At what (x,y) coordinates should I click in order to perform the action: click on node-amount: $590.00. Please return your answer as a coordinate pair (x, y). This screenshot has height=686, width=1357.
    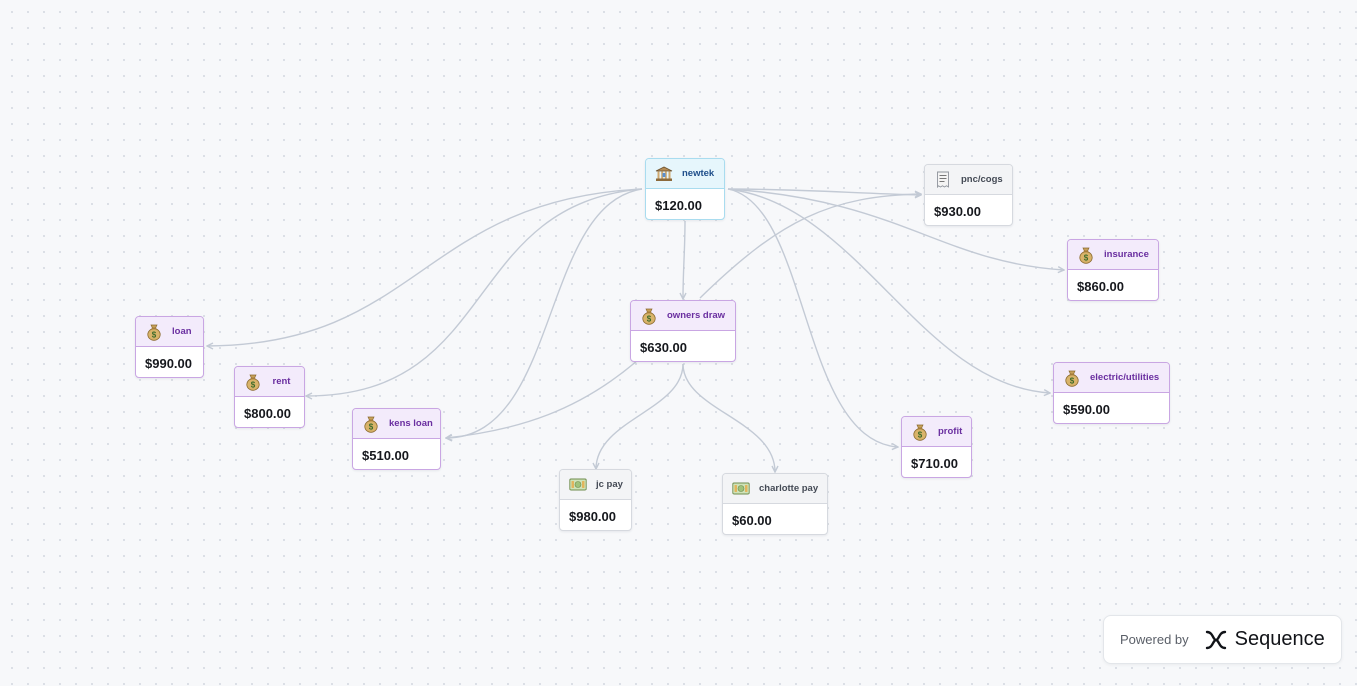
    Looking at the image, I should click on (1086, 409).